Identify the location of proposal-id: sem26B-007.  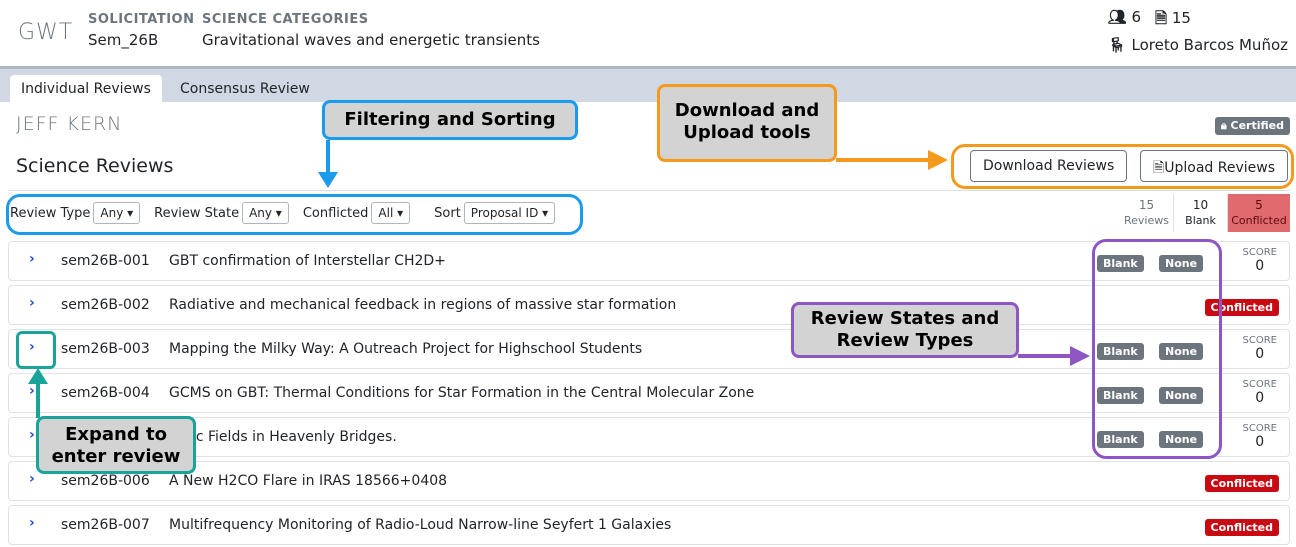
(105, 525).